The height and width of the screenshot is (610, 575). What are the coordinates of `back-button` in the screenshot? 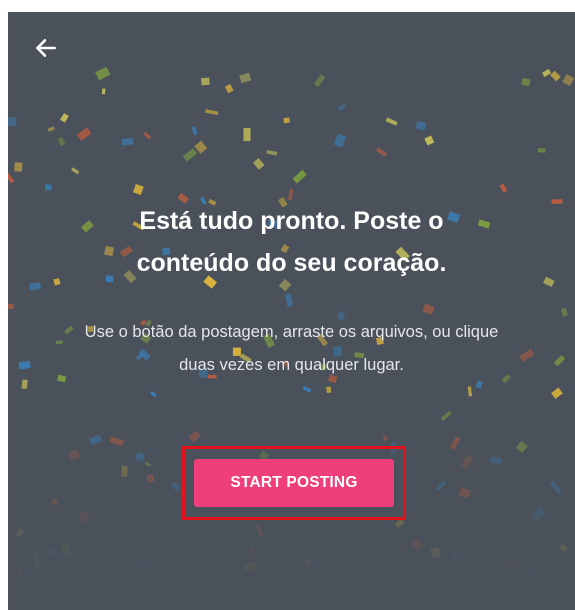 It's located at (46, 48).